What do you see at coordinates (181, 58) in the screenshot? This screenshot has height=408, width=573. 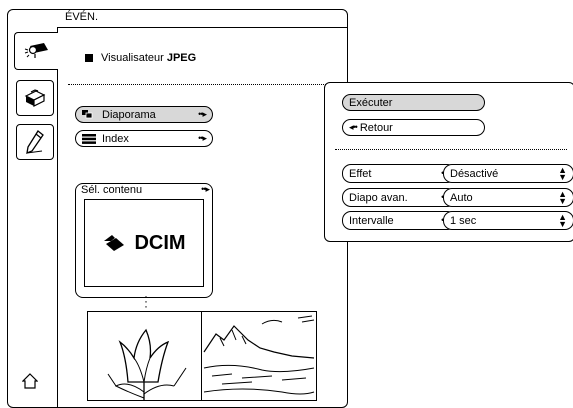 I see `section-title-bold: JPEG` at bounding box center [181, 58].